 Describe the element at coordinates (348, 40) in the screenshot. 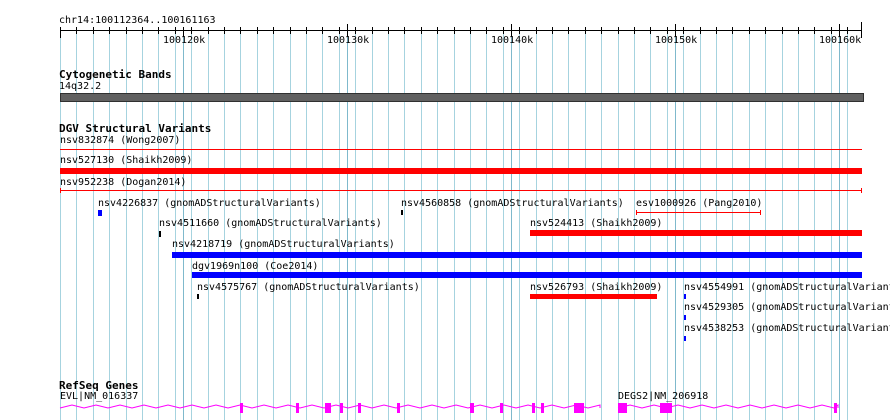

I see `ruler-tick-label: 100130k` at that location.